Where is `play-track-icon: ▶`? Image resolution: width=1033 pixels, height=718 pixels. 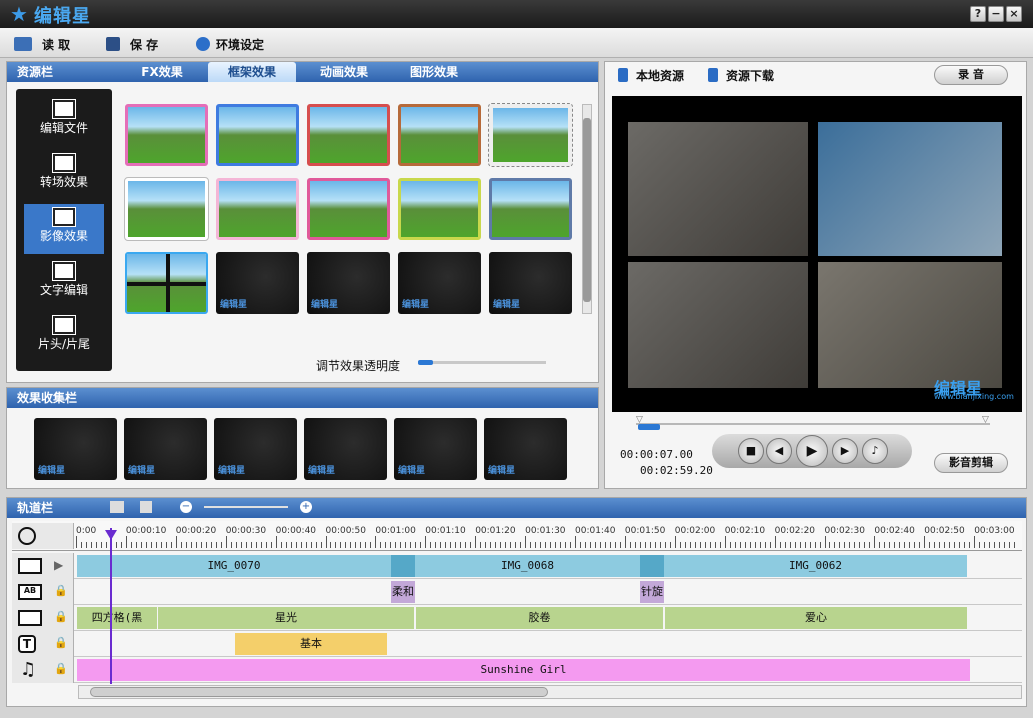
play-track-icon: ▶ is located at coordinates (58, 565).